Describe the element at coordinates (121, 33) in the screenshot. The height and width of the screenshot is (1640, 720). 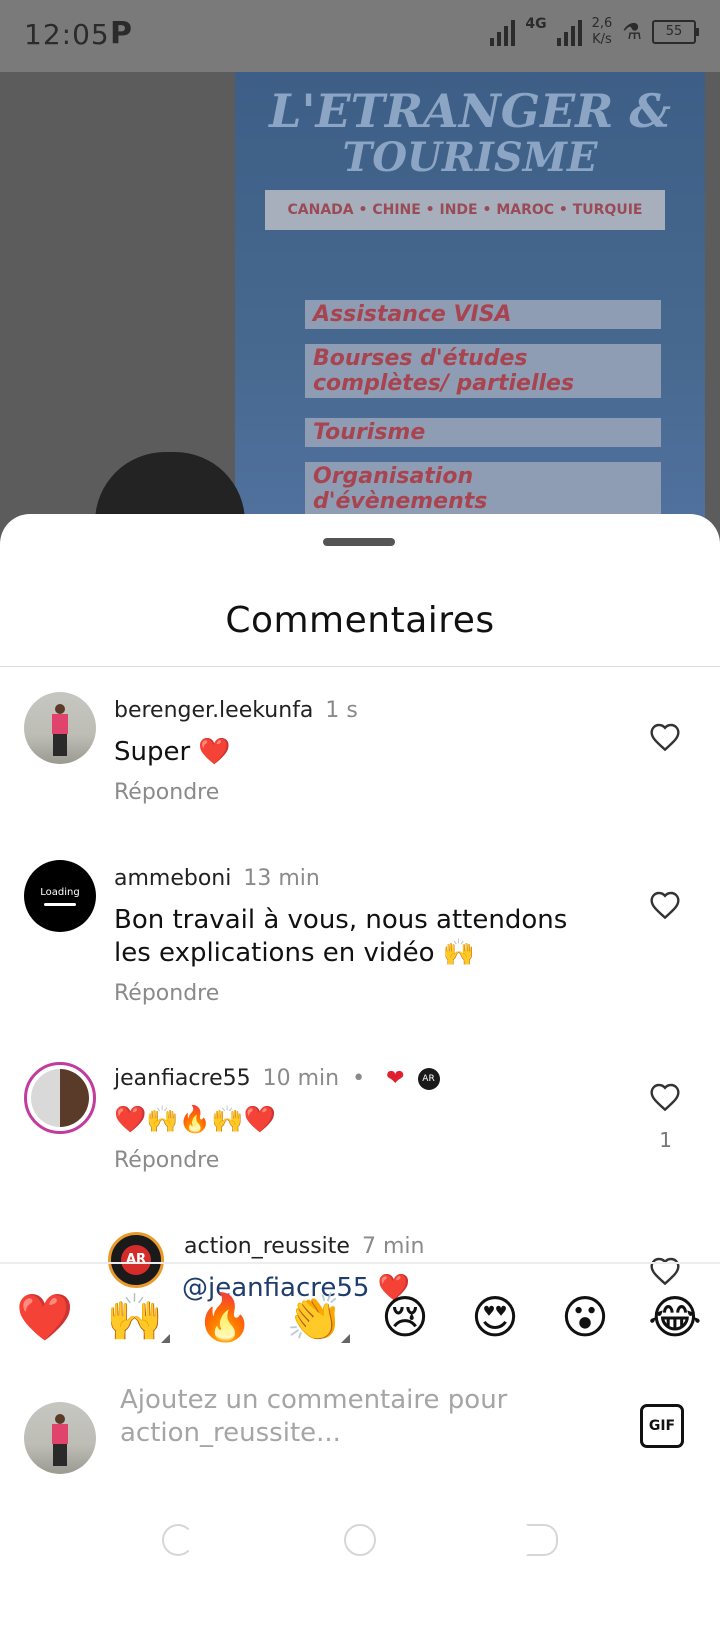
I see `app-notification-icon: P` at that location.